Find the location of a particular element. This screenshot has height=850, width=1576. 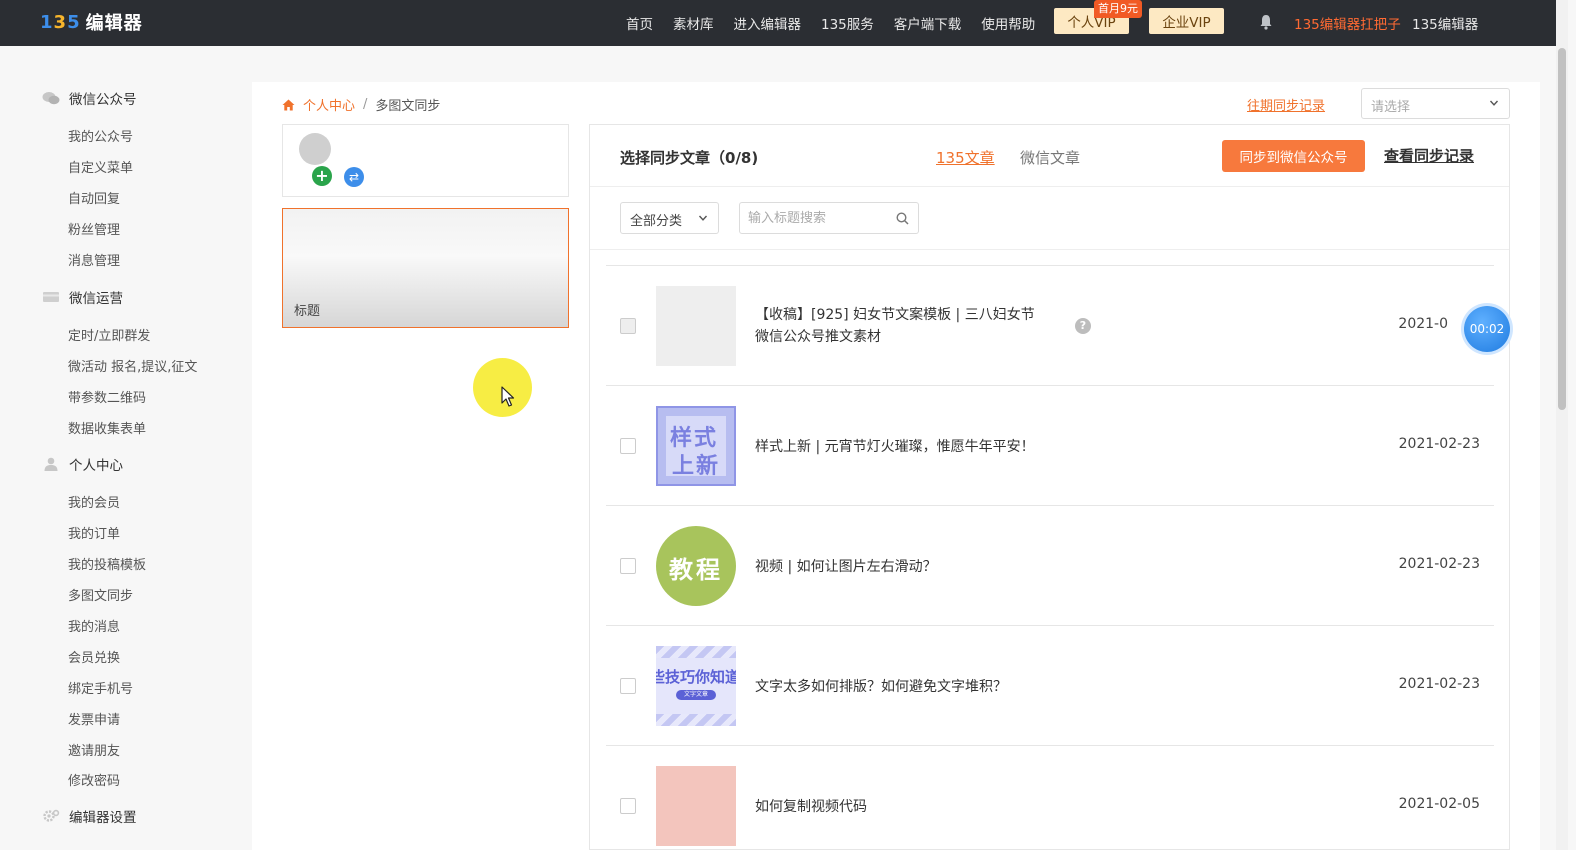

sidebar-item-messages: 消息管理 is located at coordinates (94, 259).